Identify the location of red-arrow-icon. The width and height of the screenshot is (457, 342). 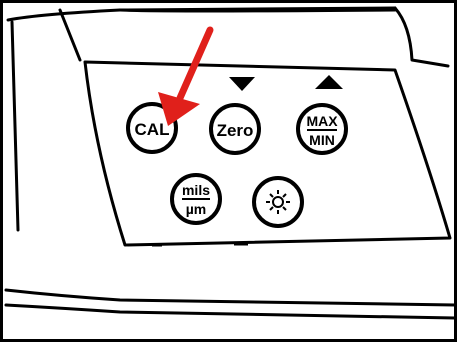
(186, 76).